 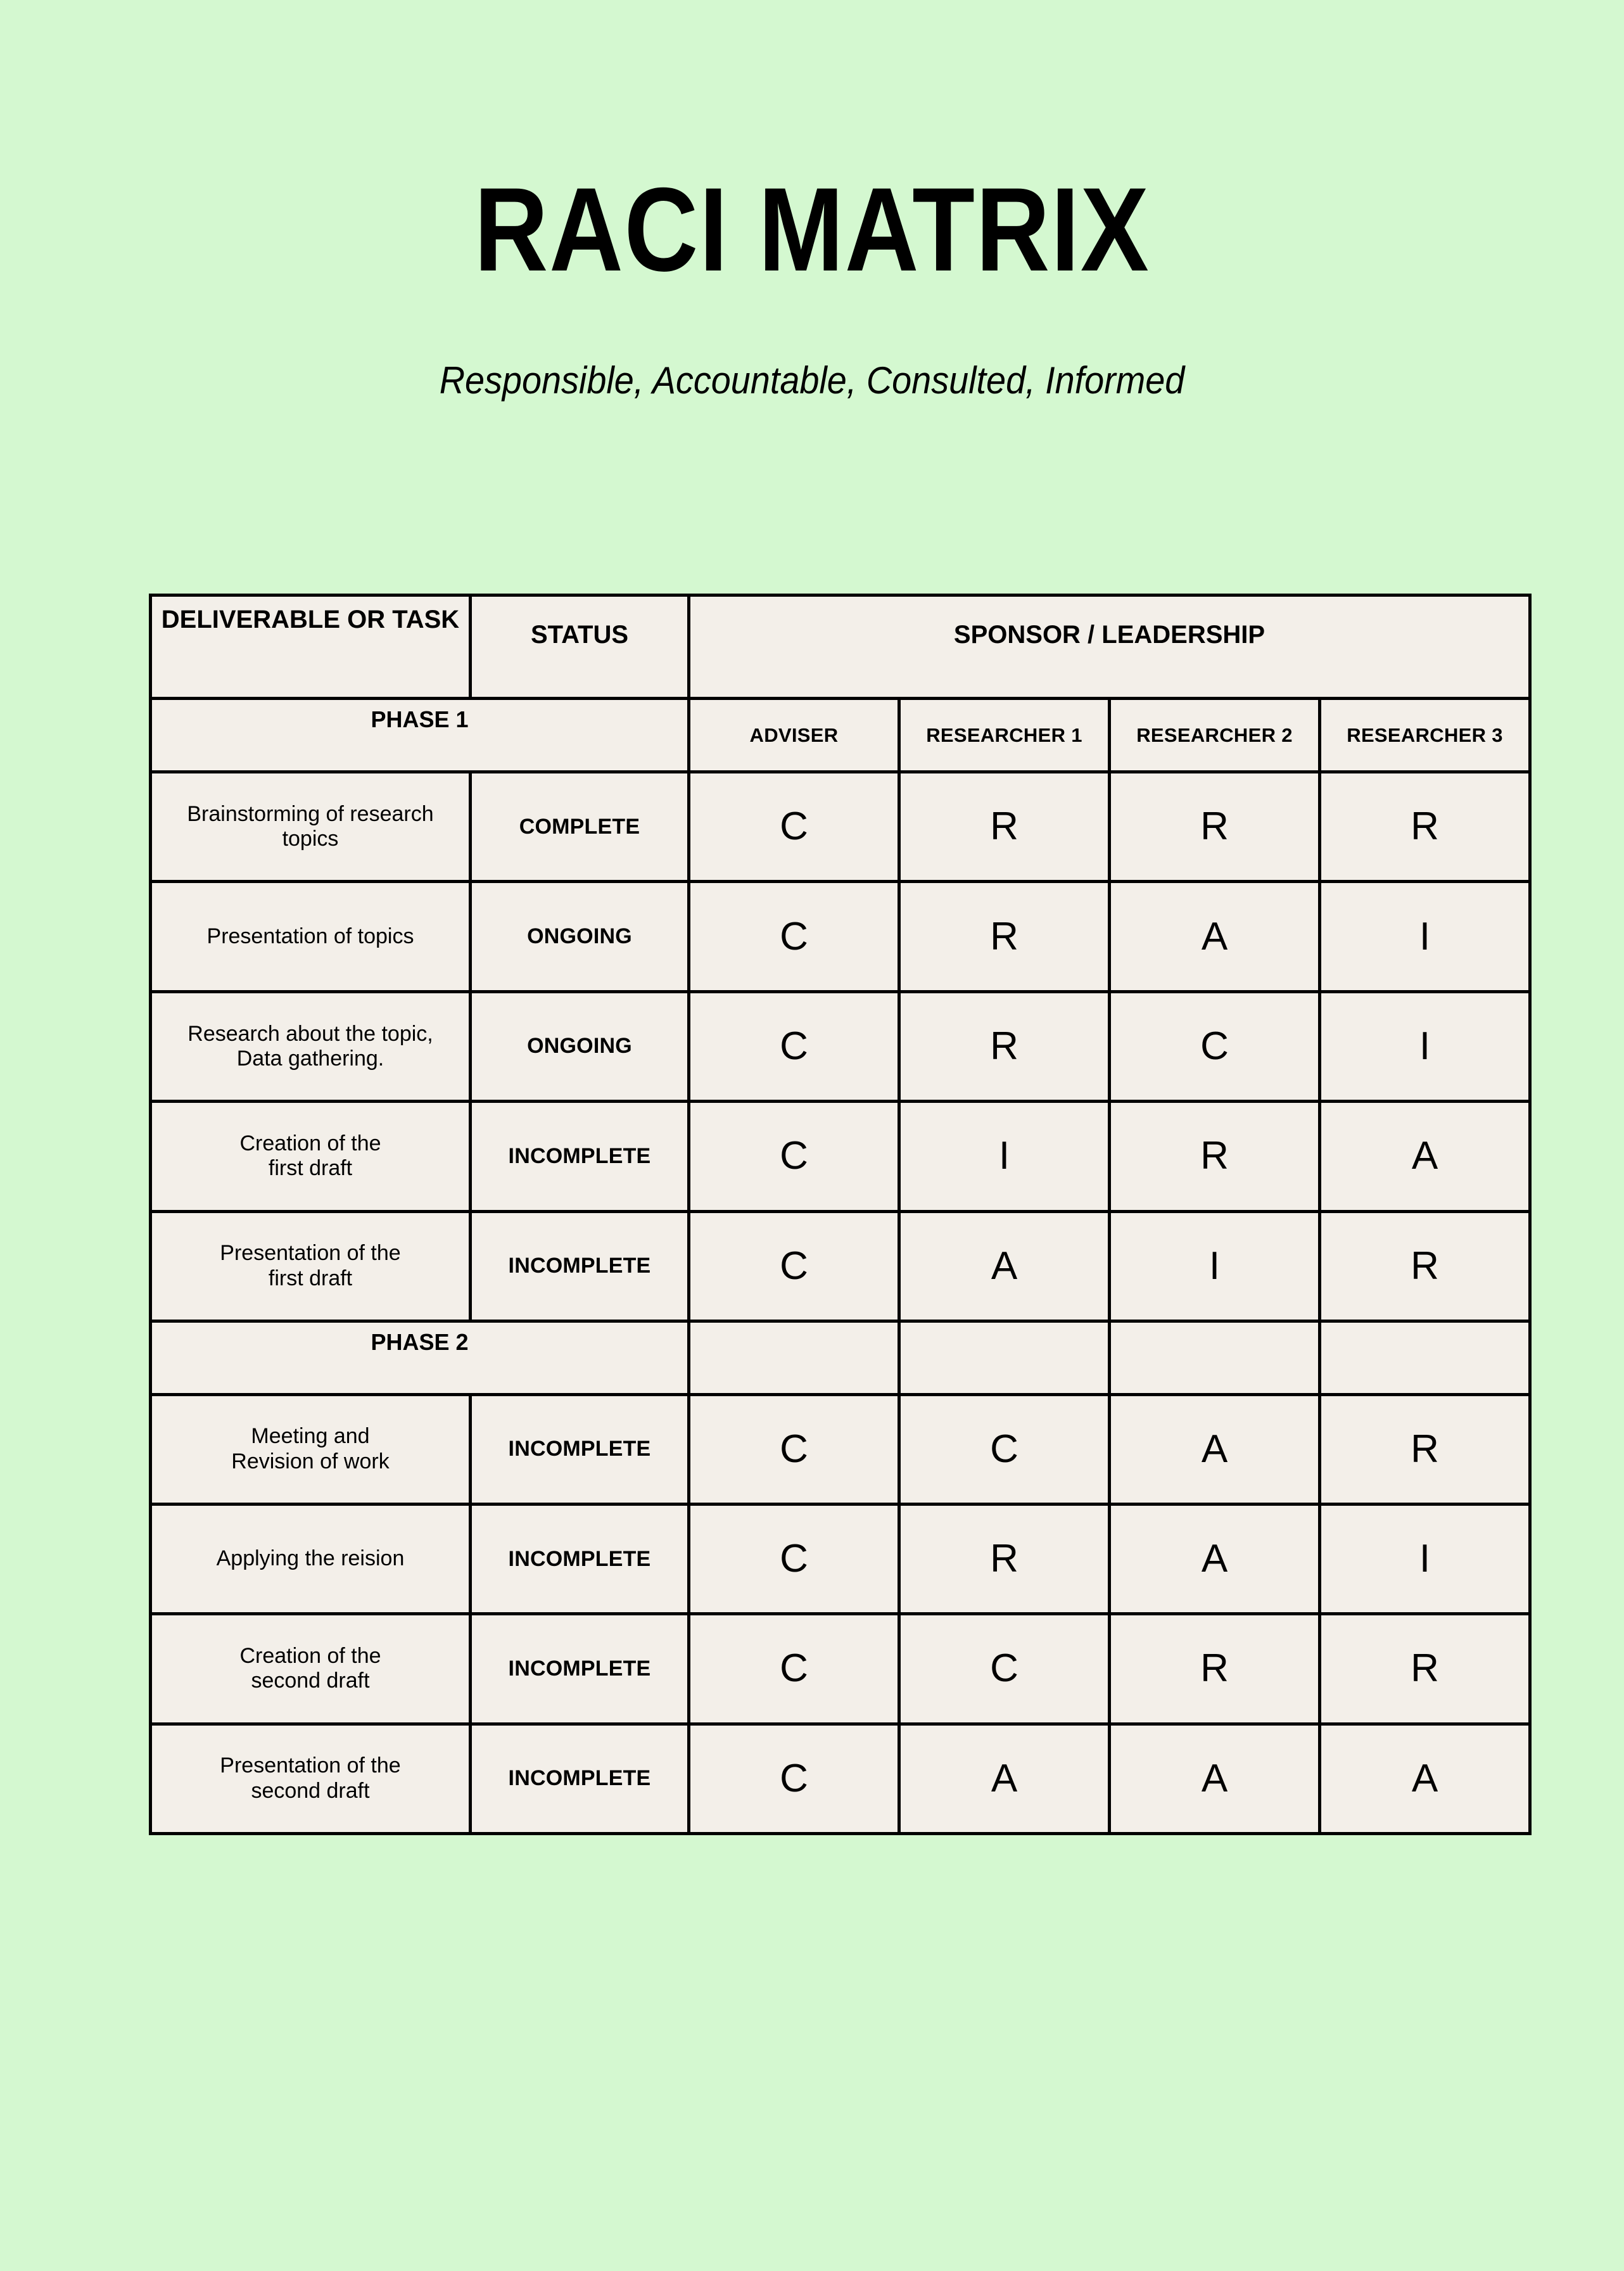 I want to click on header-role-4: RESEARCHER 3, so click(x=1425, y=735).